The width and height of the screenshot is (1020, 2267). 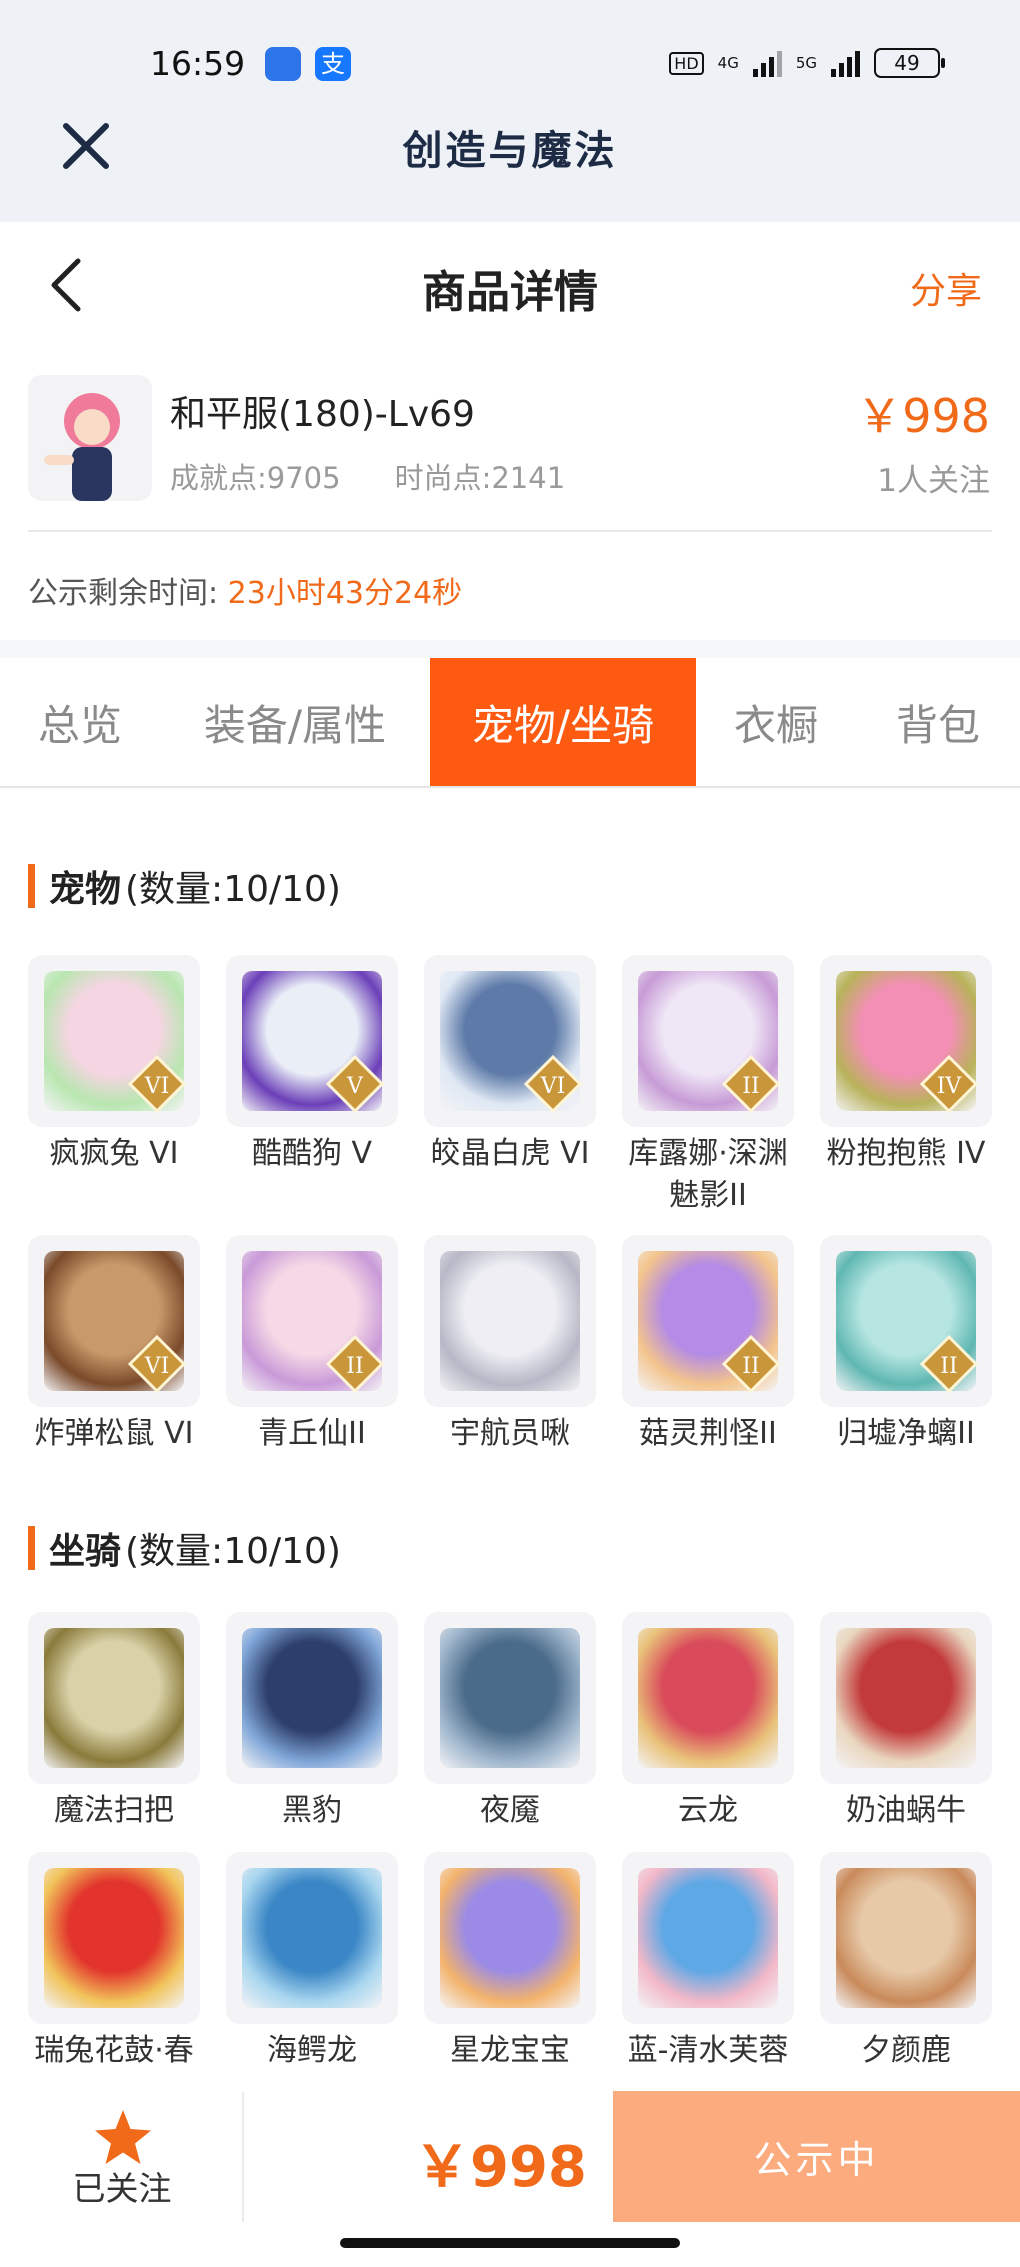 I want to click on rank-badge-icon: VI, so click(x=157, y=1364).